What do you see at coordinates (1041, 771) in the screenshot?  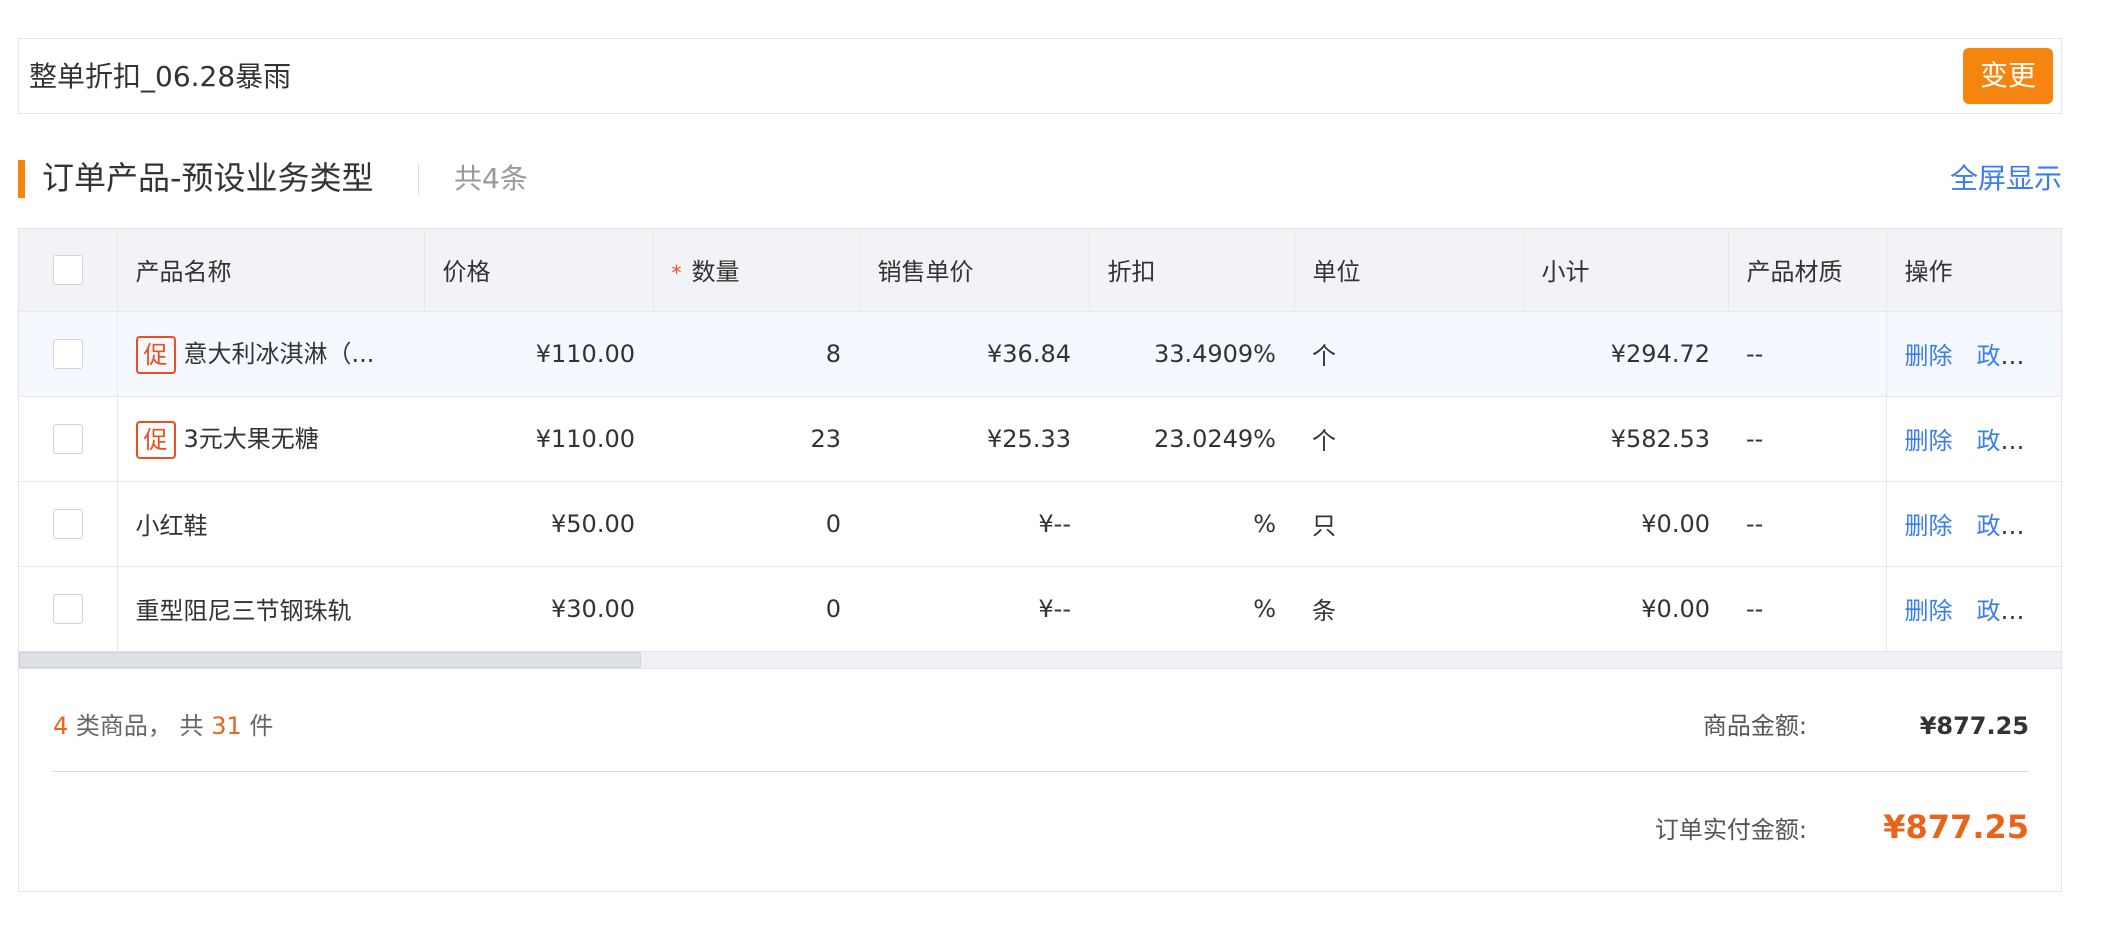 I see `summary-divider` at bounding box center [1041, 771].